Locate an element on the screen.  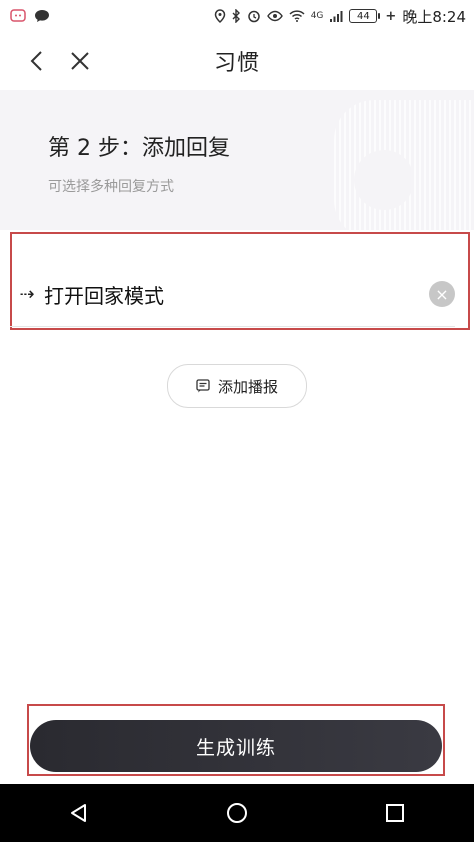
back-button is located at coordinates (36, 61).